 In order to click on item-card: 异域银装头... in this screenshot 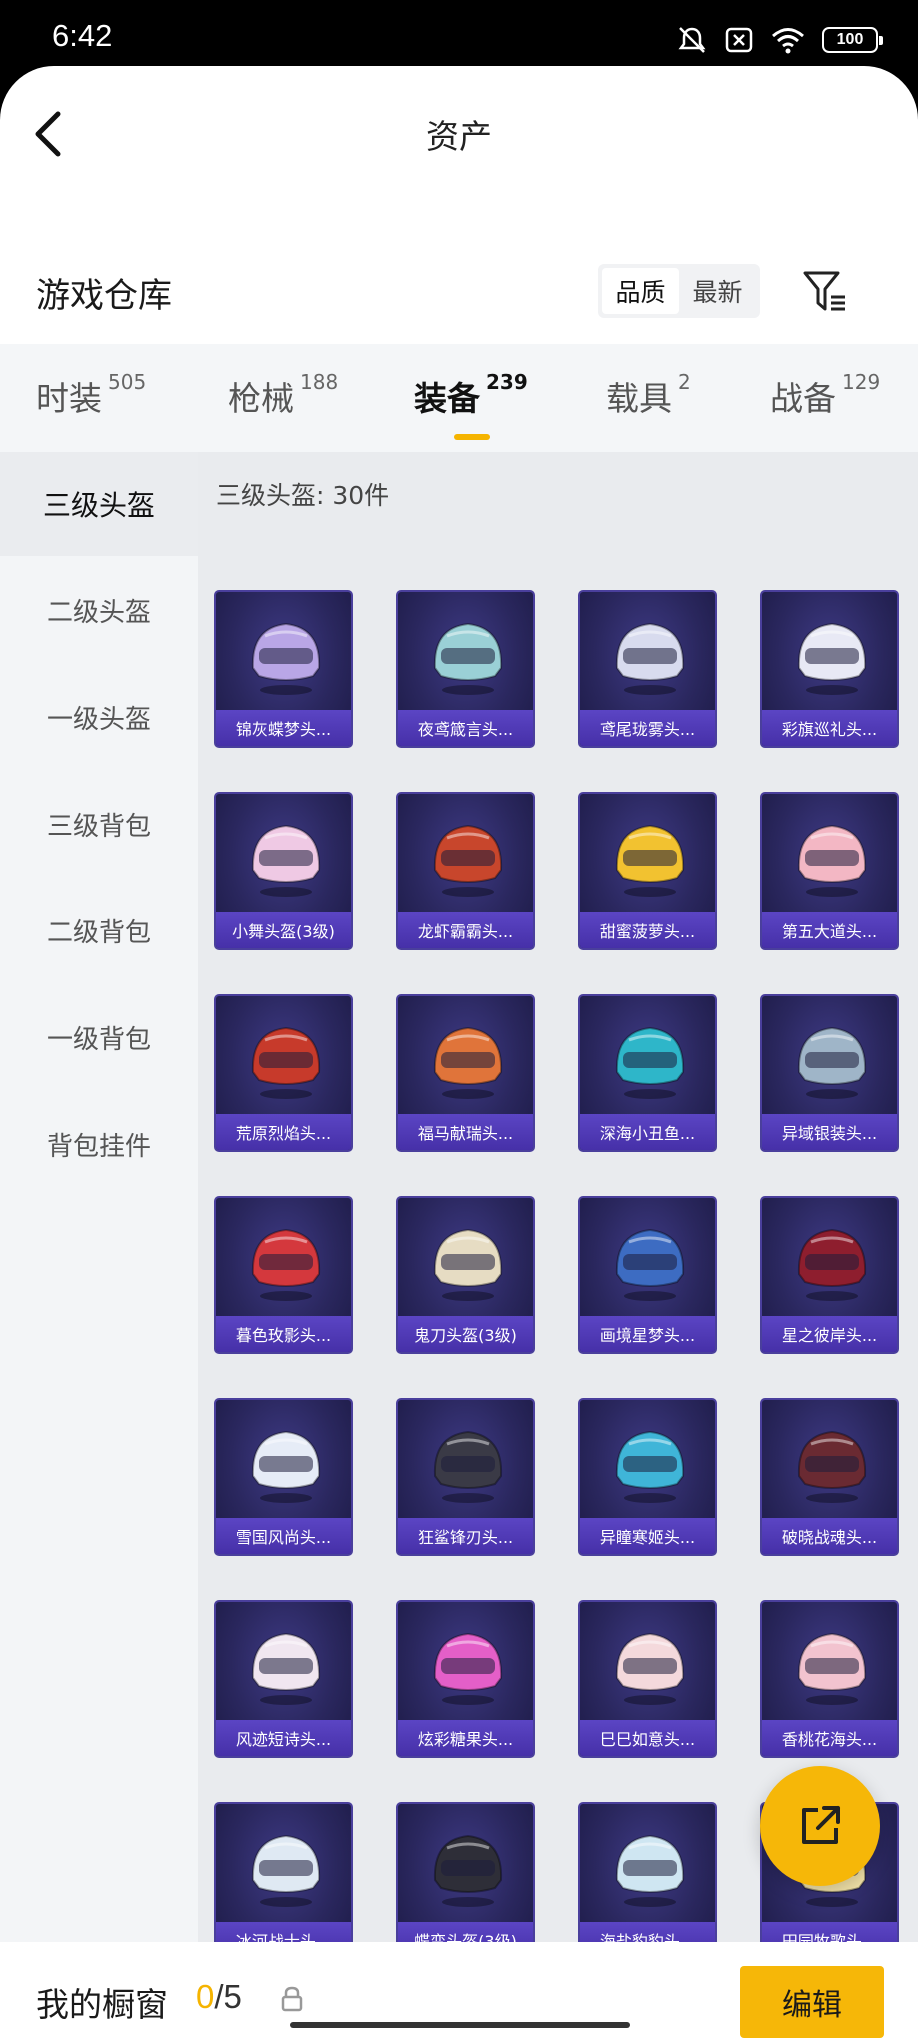, I will do `click(829, 1073)`.